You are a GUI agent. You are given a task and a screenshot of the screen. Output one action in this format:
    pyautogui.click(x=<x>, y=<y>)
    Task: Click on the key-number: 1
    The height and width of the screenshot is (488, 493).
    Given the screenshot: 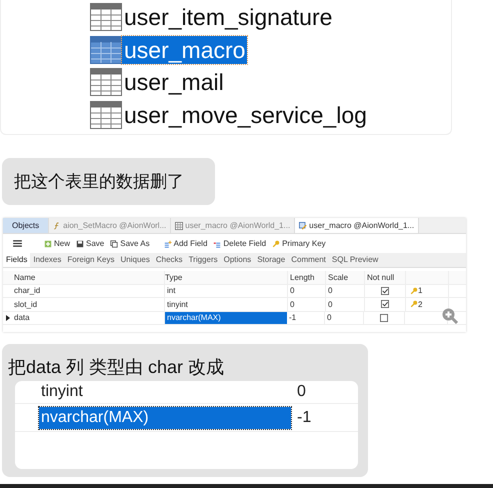 What is the action you would take?
    pyautogui.click(x=420, y=291)
    